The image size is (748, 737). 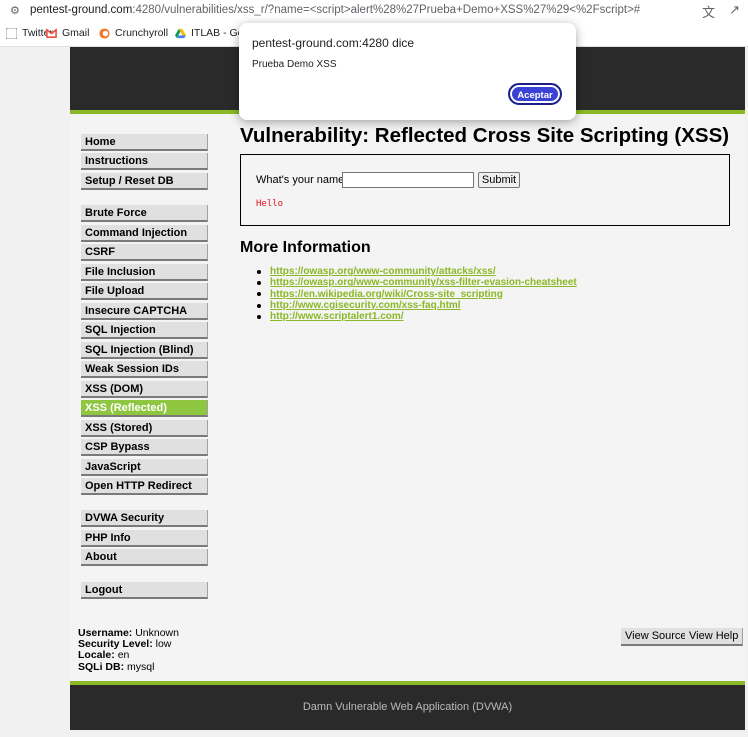 What do you see at coordinates (123, 655) in the screenshot?
I see `locale-value: en` at bounding box center [123, 655].